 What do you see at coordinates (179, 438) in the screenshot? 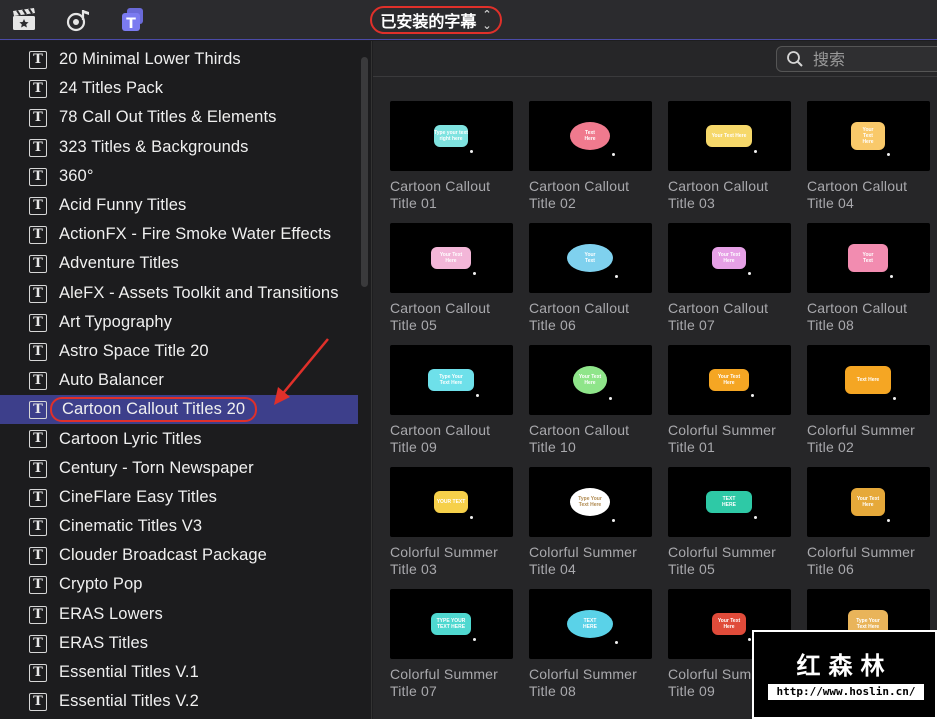
I see `sidebar-item: T Cartoon Lyric Titles` at bounding box center [179, 438].